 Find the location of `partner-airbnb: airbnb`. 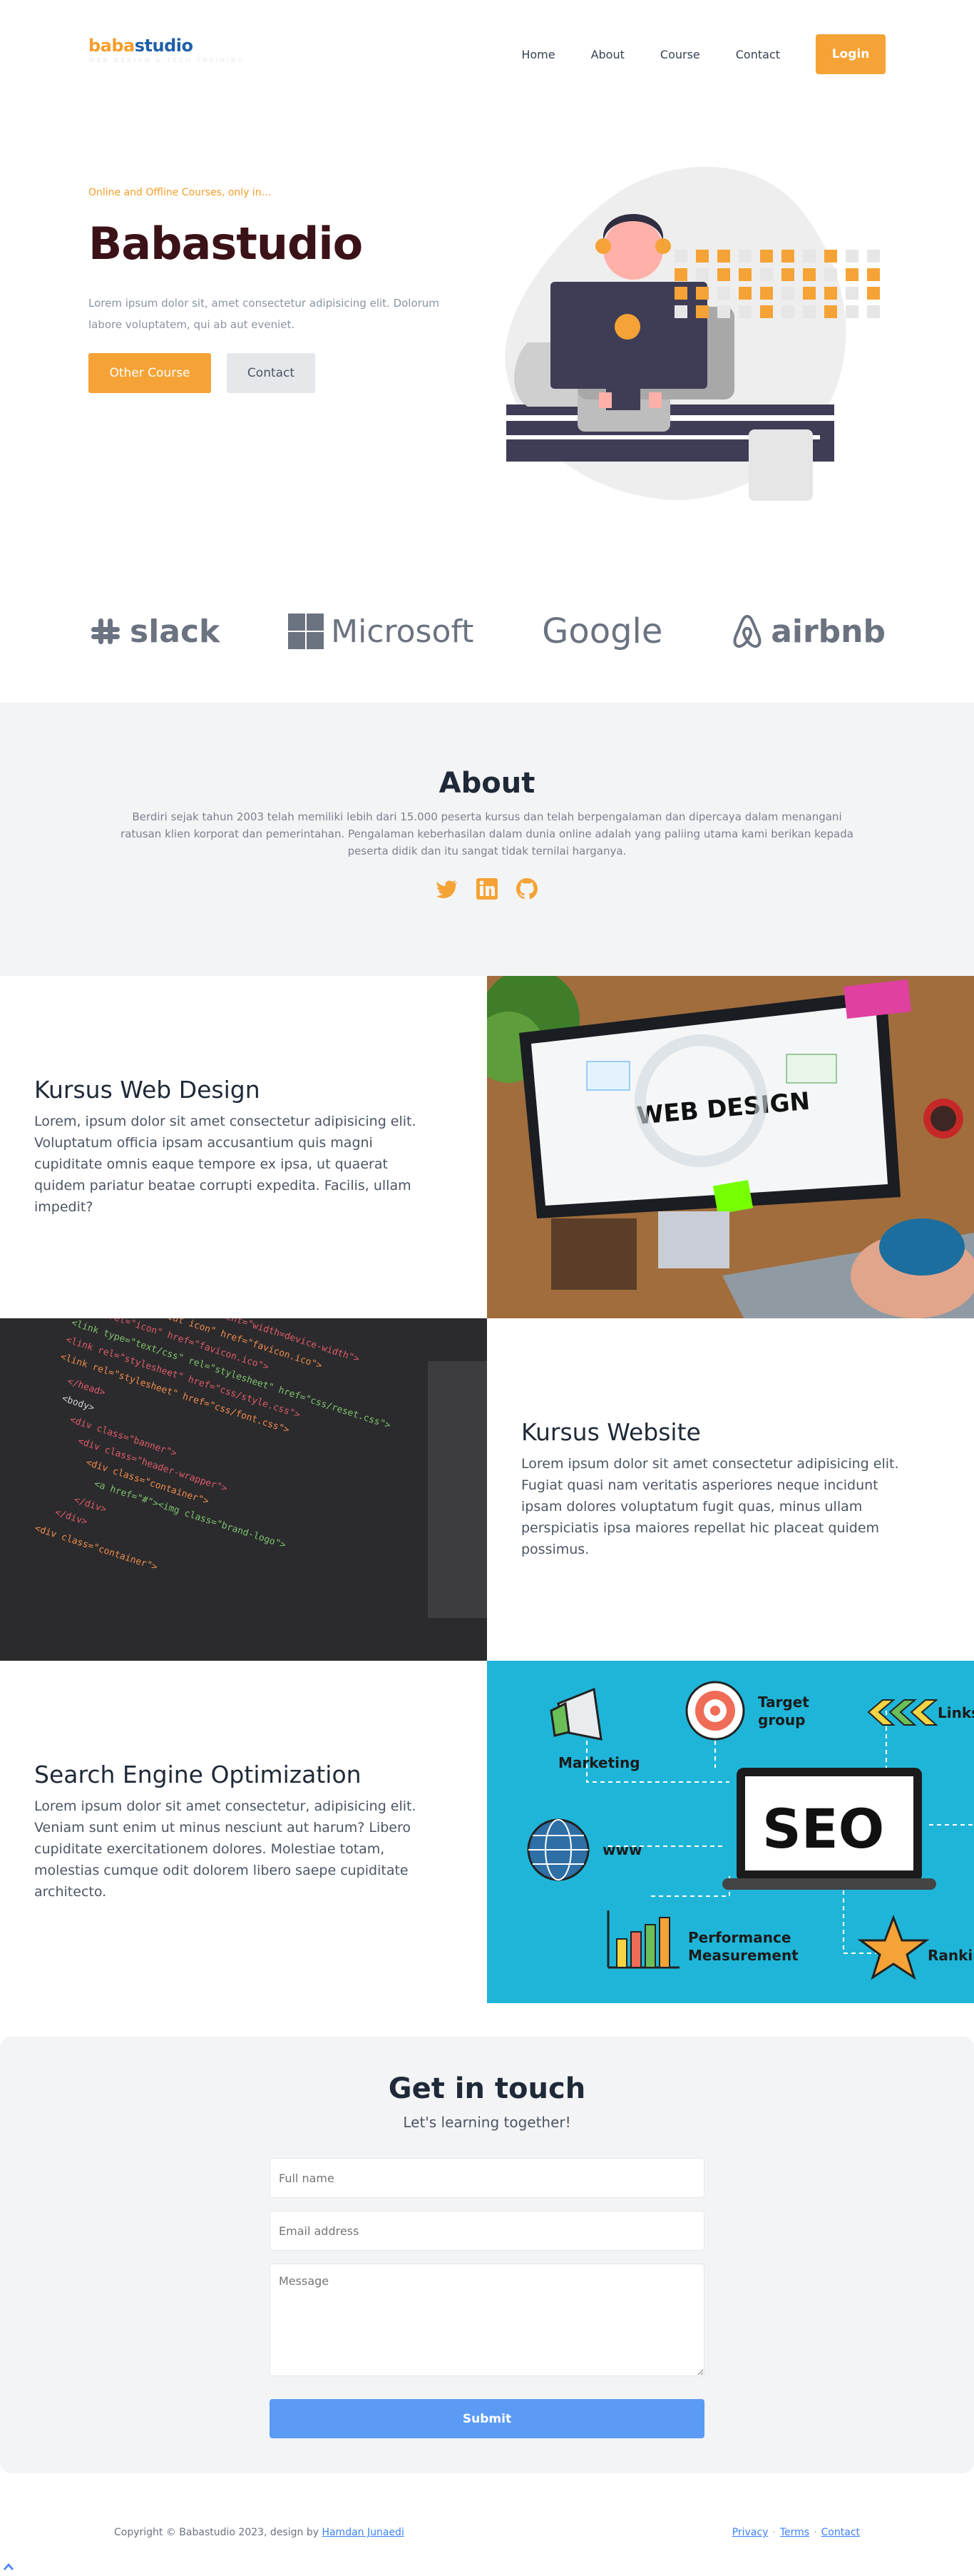

partner-airbnb: airbnb is located at coordinates (808, 632).